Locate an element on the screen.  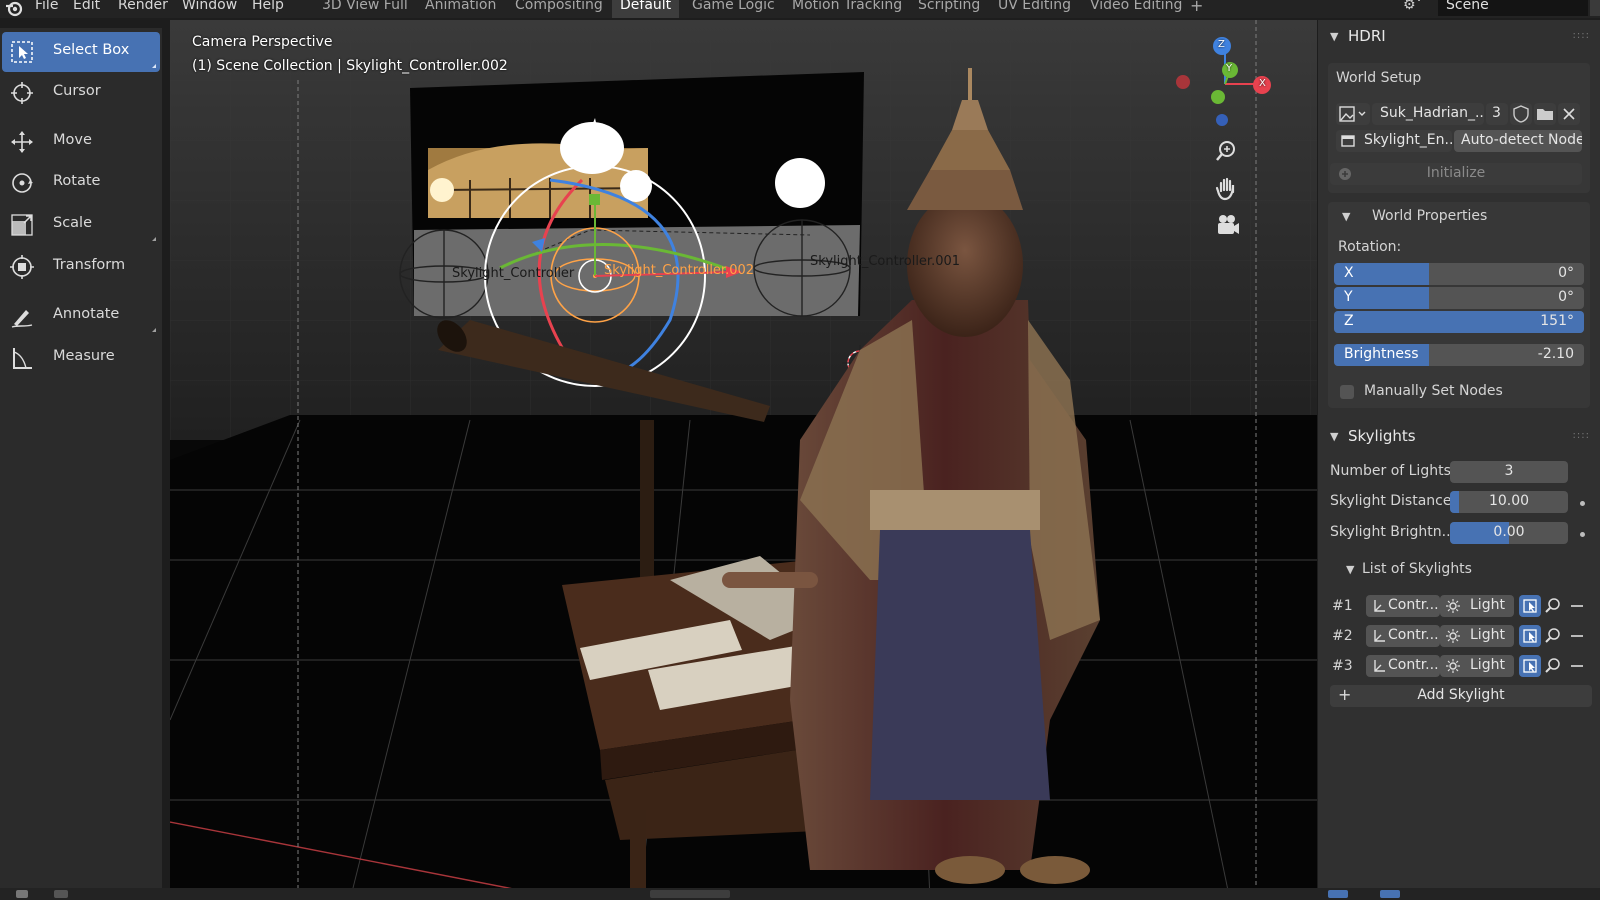
image-users-count: 3 is located at coordinates (1497, 114).